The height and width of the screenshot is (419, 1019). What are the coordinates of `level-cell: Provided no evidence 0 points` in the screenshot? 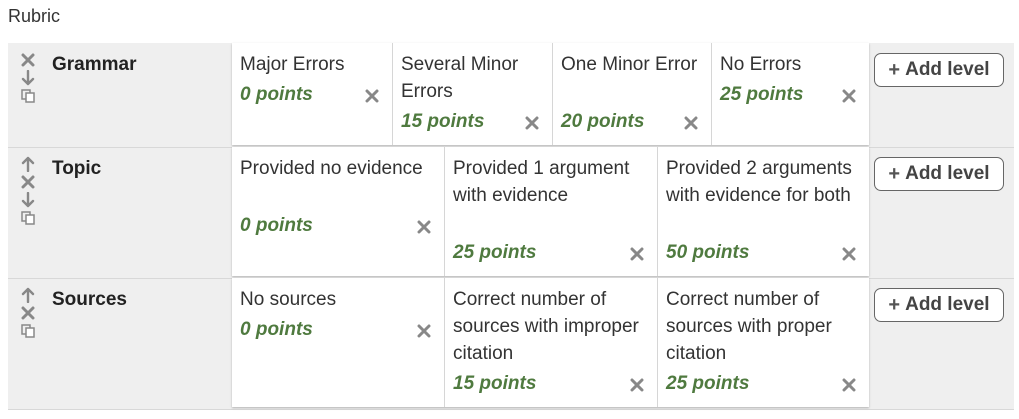 It's located at (338, 211).